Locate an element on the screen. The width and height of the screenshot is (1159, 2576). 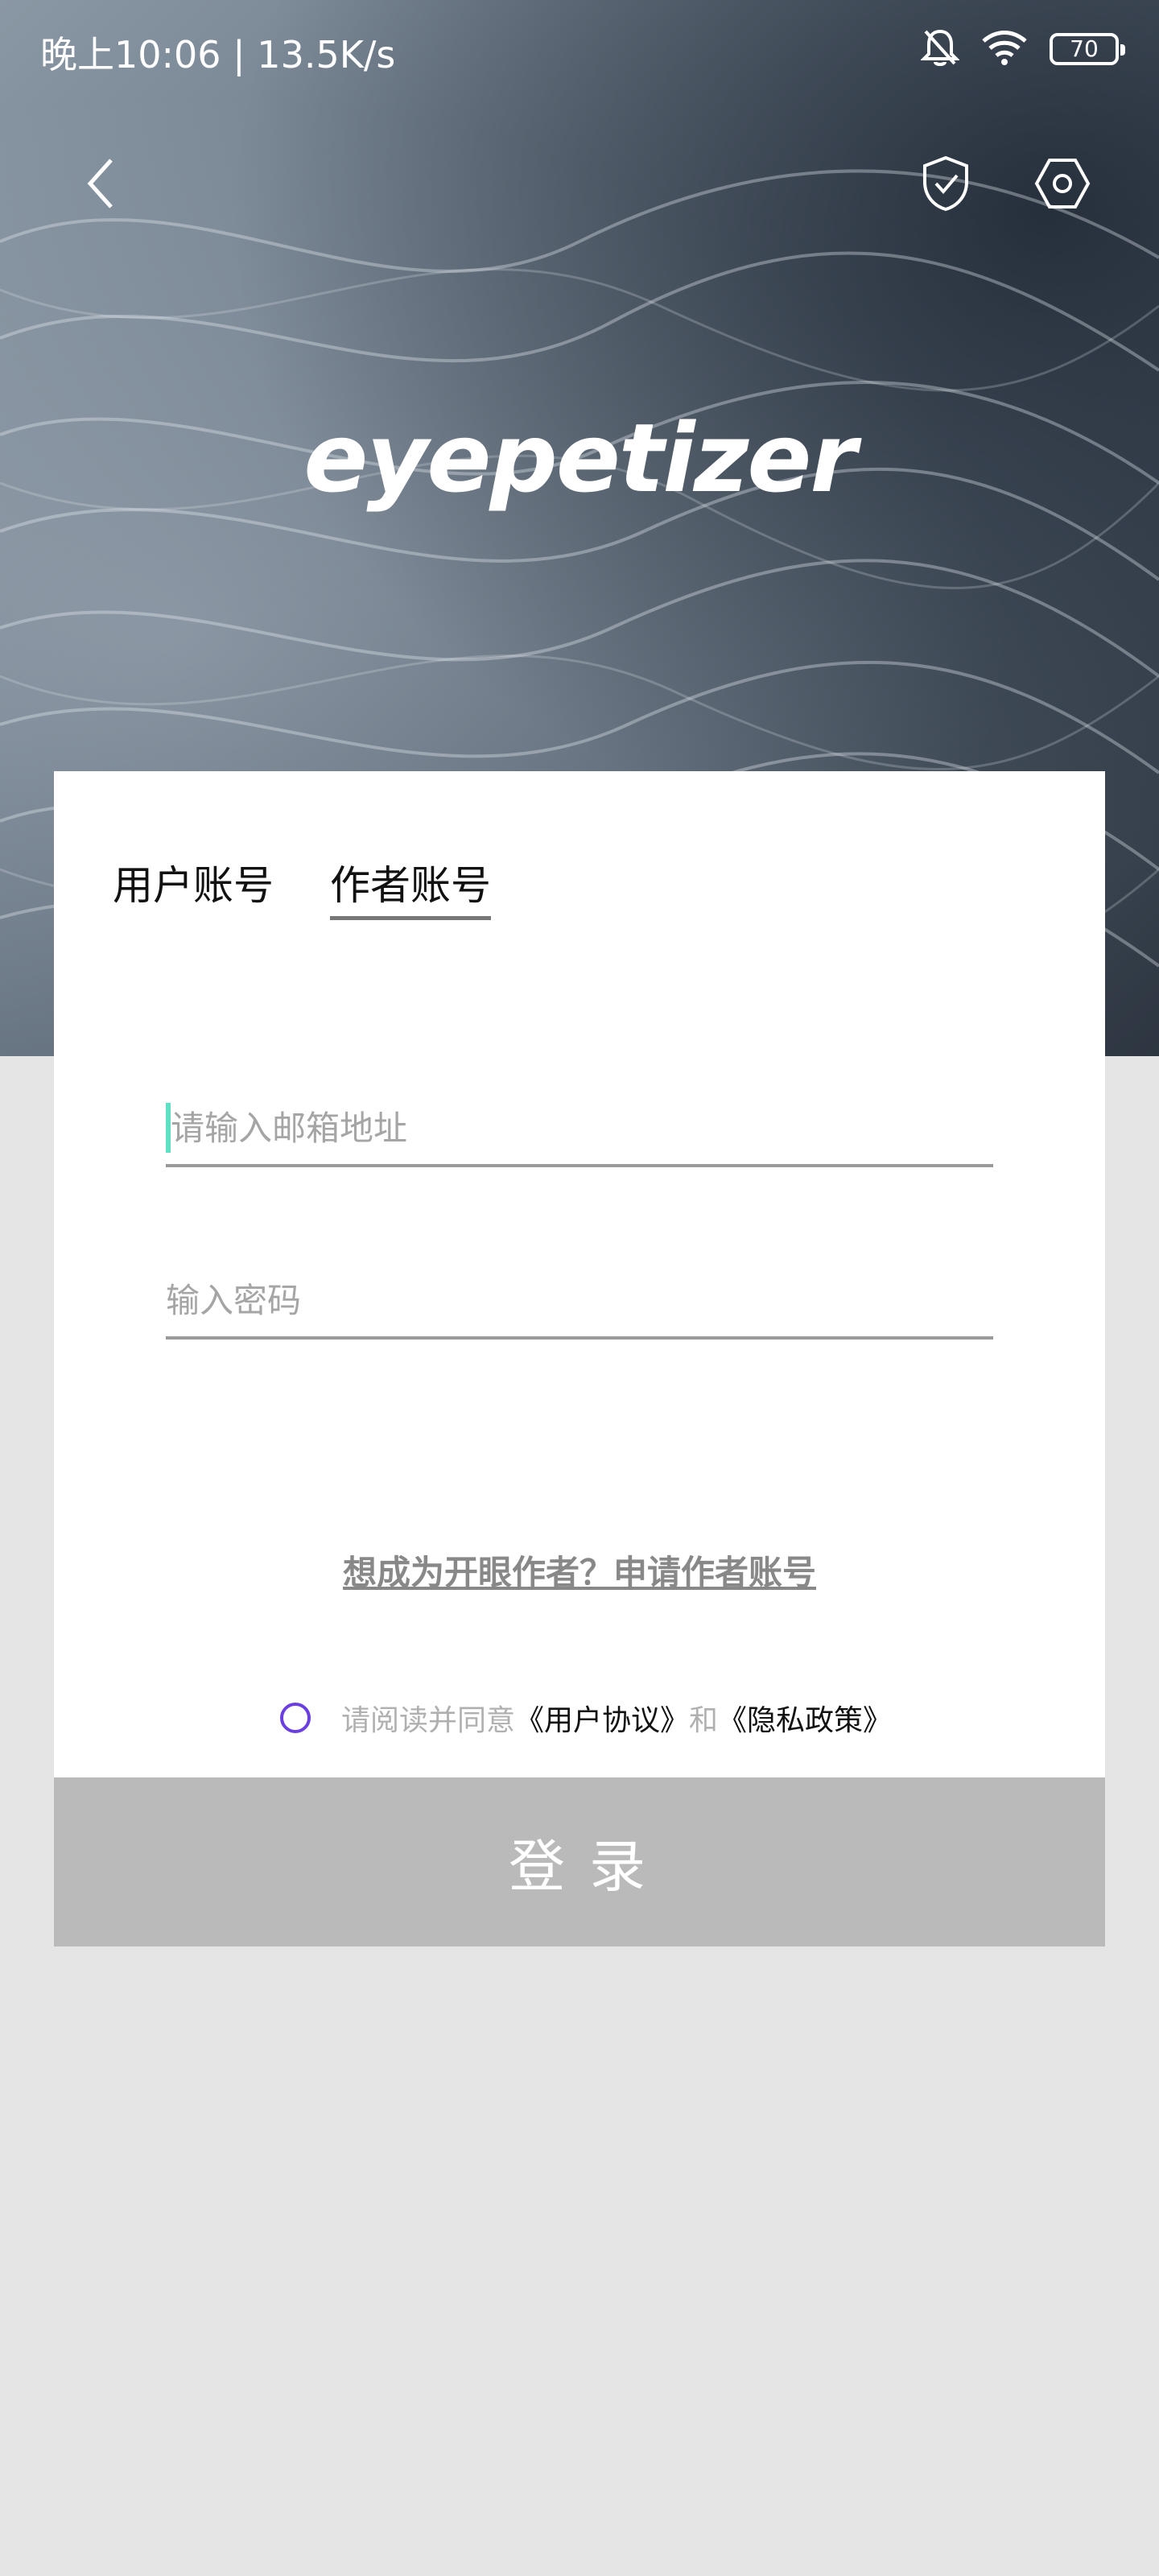
chevron-left-icon is located at coordinates (100, 185).